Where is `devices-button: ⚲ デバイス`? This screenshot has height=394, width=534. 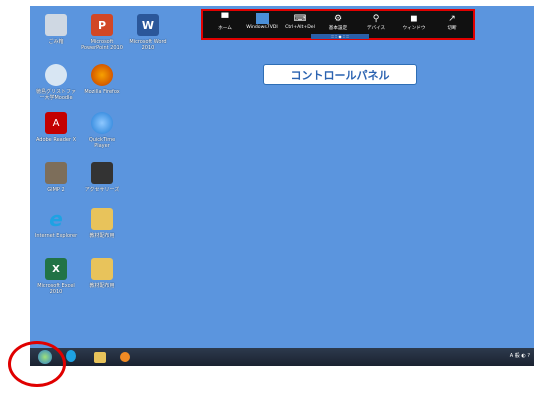 devices-button: ⚲ デバイス is located at coordinates (376, 22).